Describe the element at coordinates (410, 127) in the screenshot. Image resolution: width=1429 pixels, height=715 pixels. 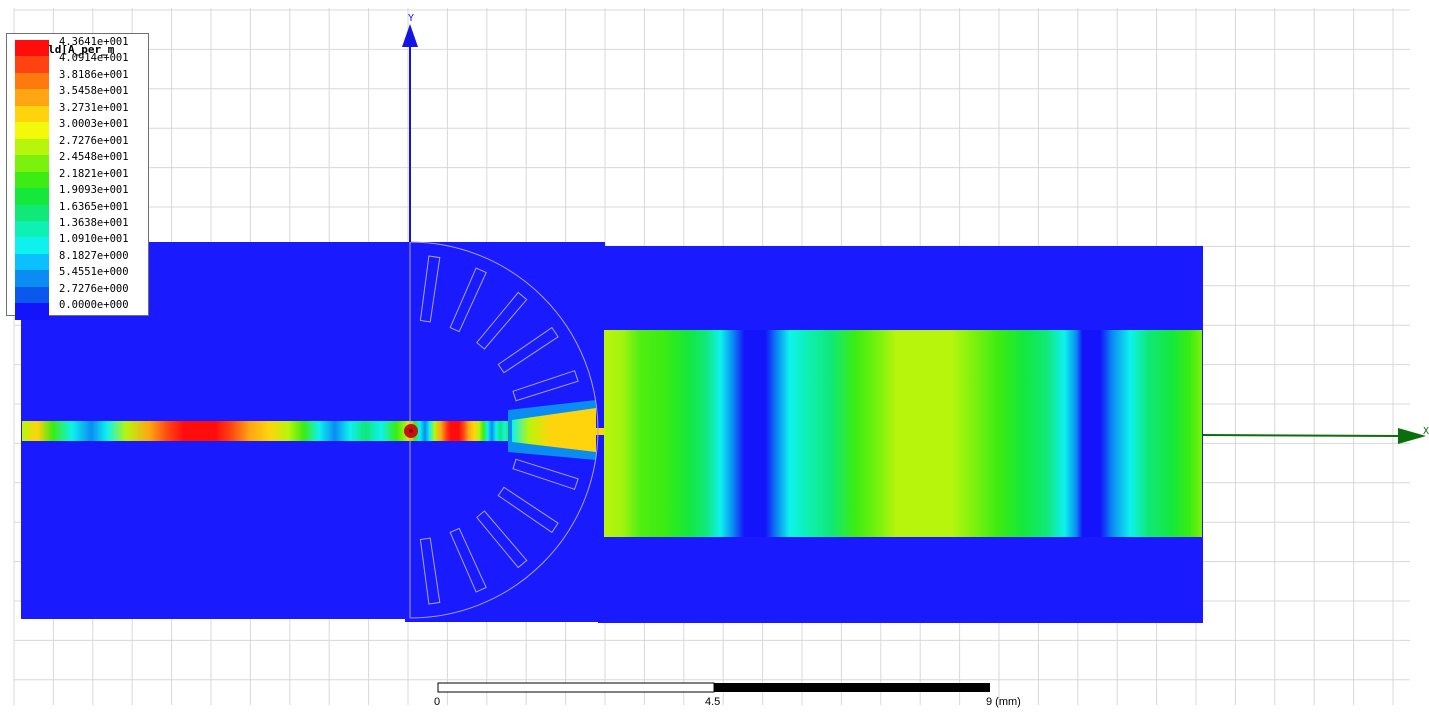
I see `y-axis: Y` at that location.